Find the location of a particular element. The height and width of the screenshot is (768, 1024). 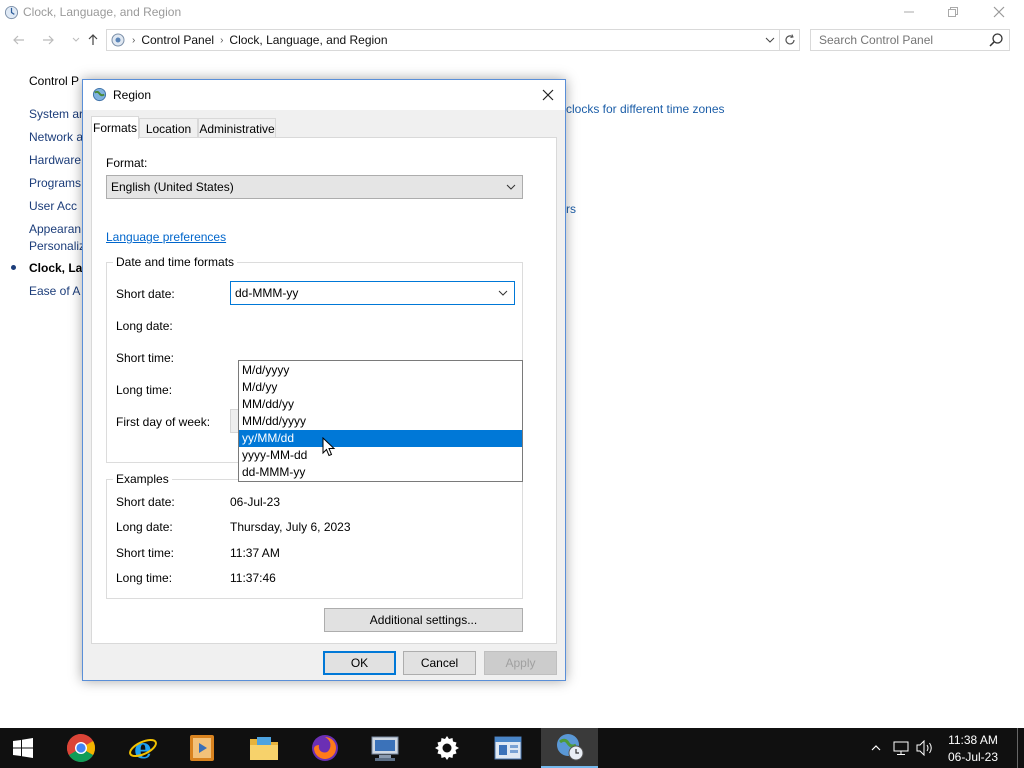

minimize-button is located at coordinates (909, 12).